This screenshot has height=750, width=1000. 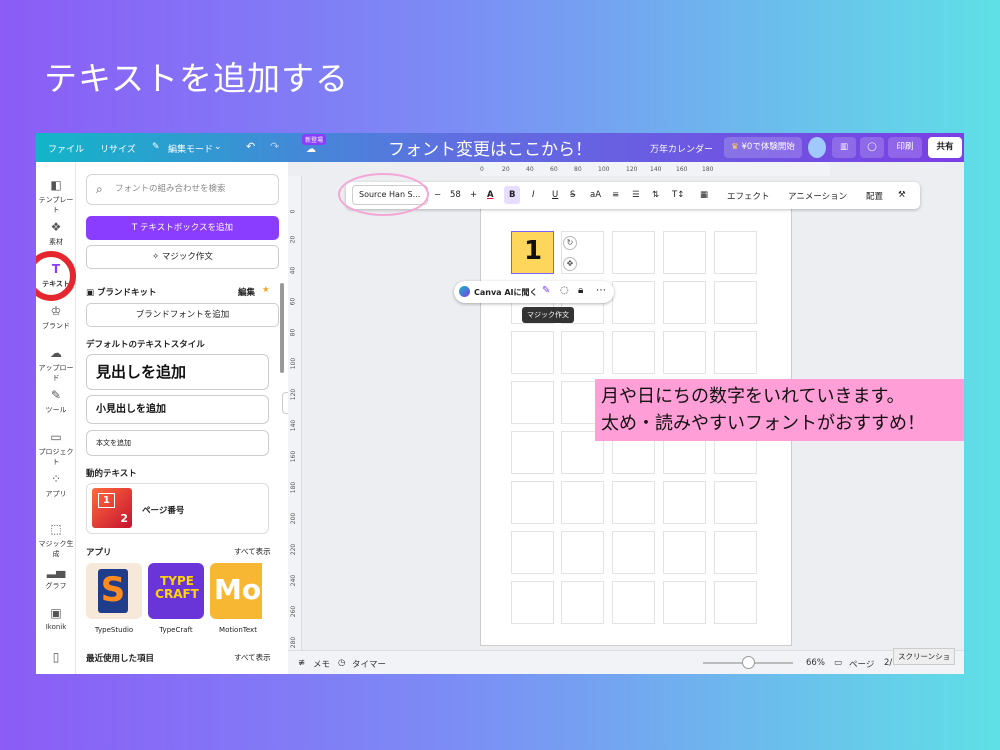 I want to click on add-subheading-button: 小見出しを追加, so click(x=177, y=409).